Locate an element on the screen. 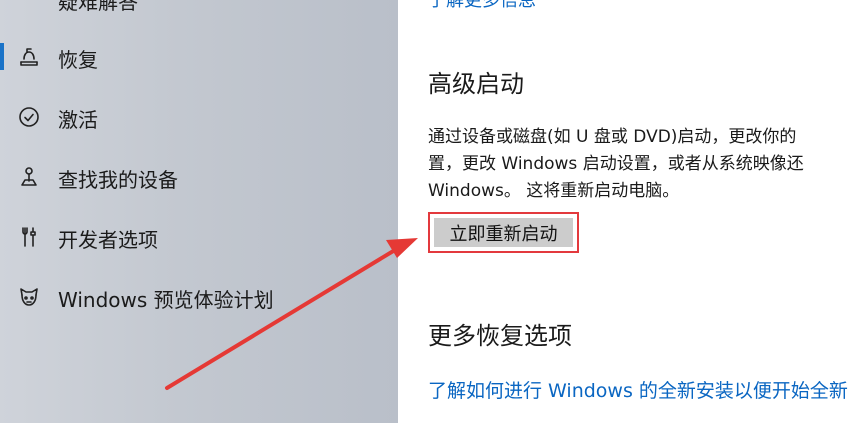 Image resolution: width=853 pixels, height=423 pixels. restart-button-highlight: 立即重新启动 is located at coordinates (503, 232).